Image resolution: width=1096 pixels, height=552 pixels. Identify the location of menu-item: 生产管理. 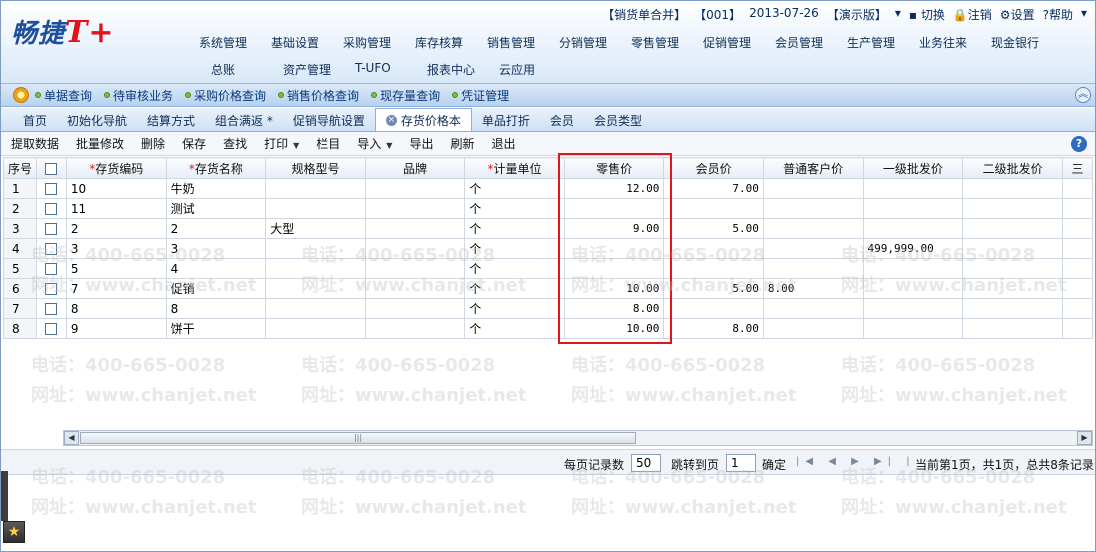
(883, 42).